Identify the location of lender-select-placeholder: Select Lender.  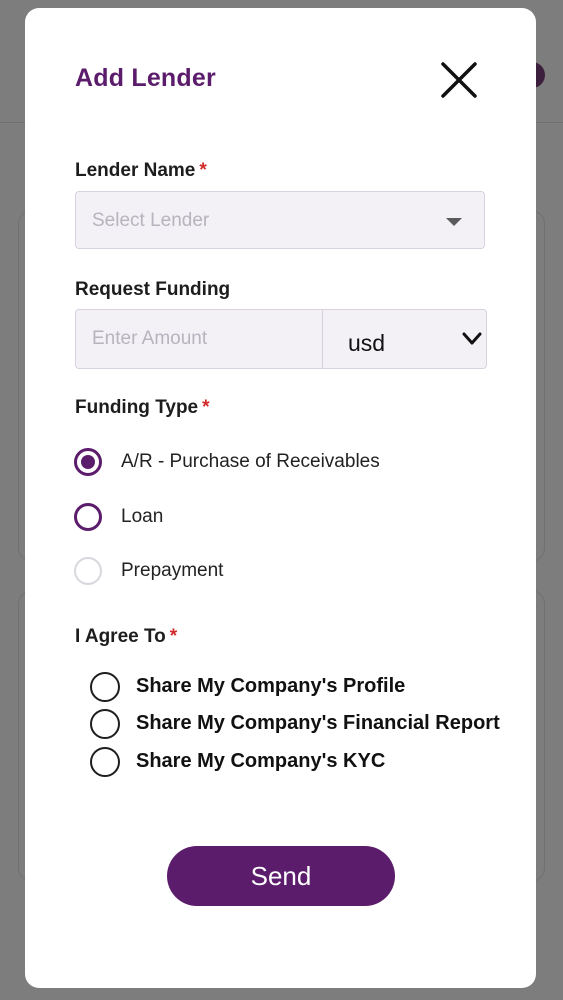
(151, 220).